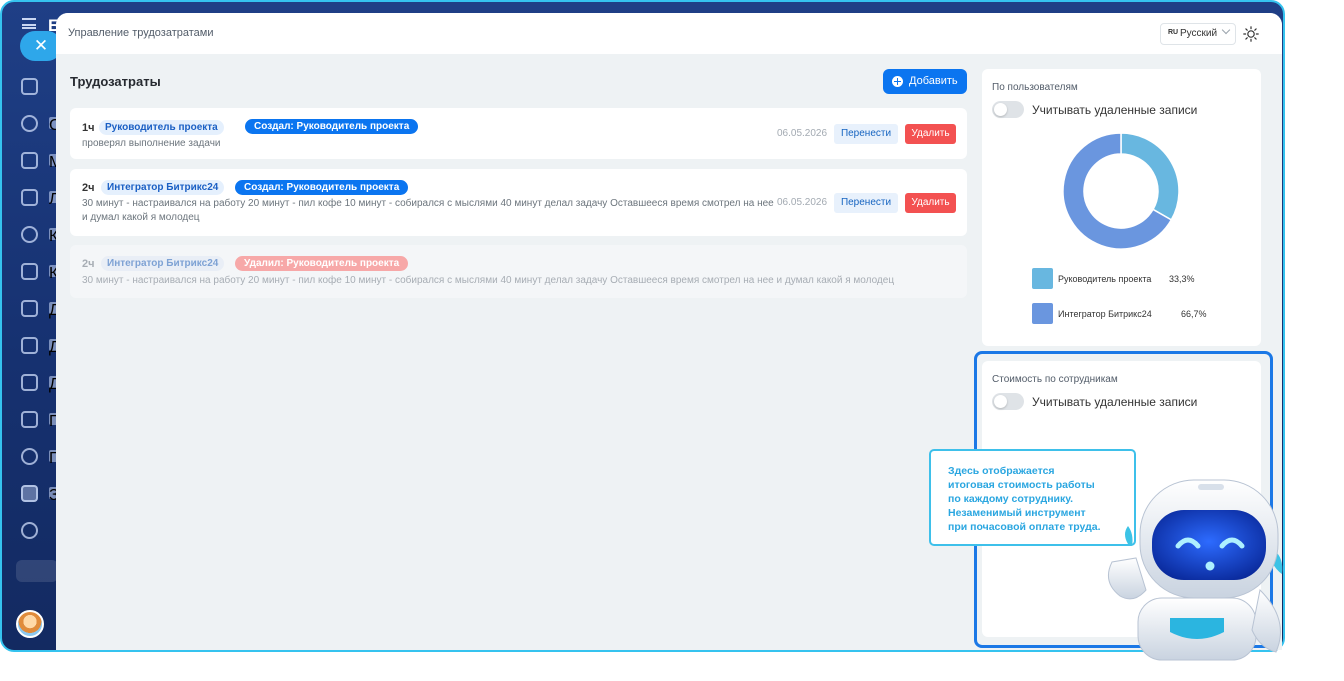 The width and height of the screenshot is (1344, 681). What do you see at coordinates (1035, 87) in the screenshot?
I see `card-title: По пользователям` at bounding box center [1035, 87].